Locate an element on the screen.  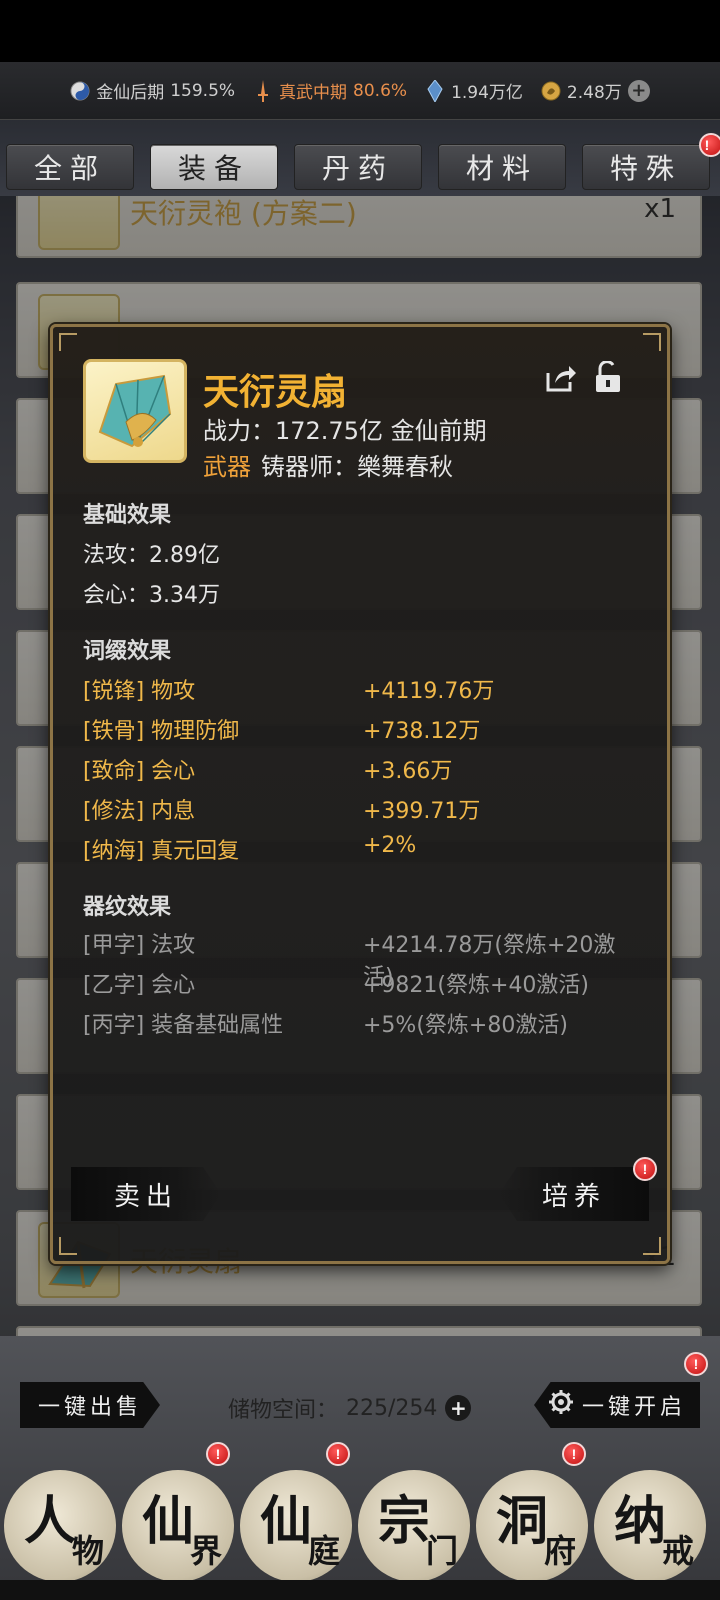
item-type-line: 武器 铸器师：樂舞春秋 is located at coordinates (328, 464).